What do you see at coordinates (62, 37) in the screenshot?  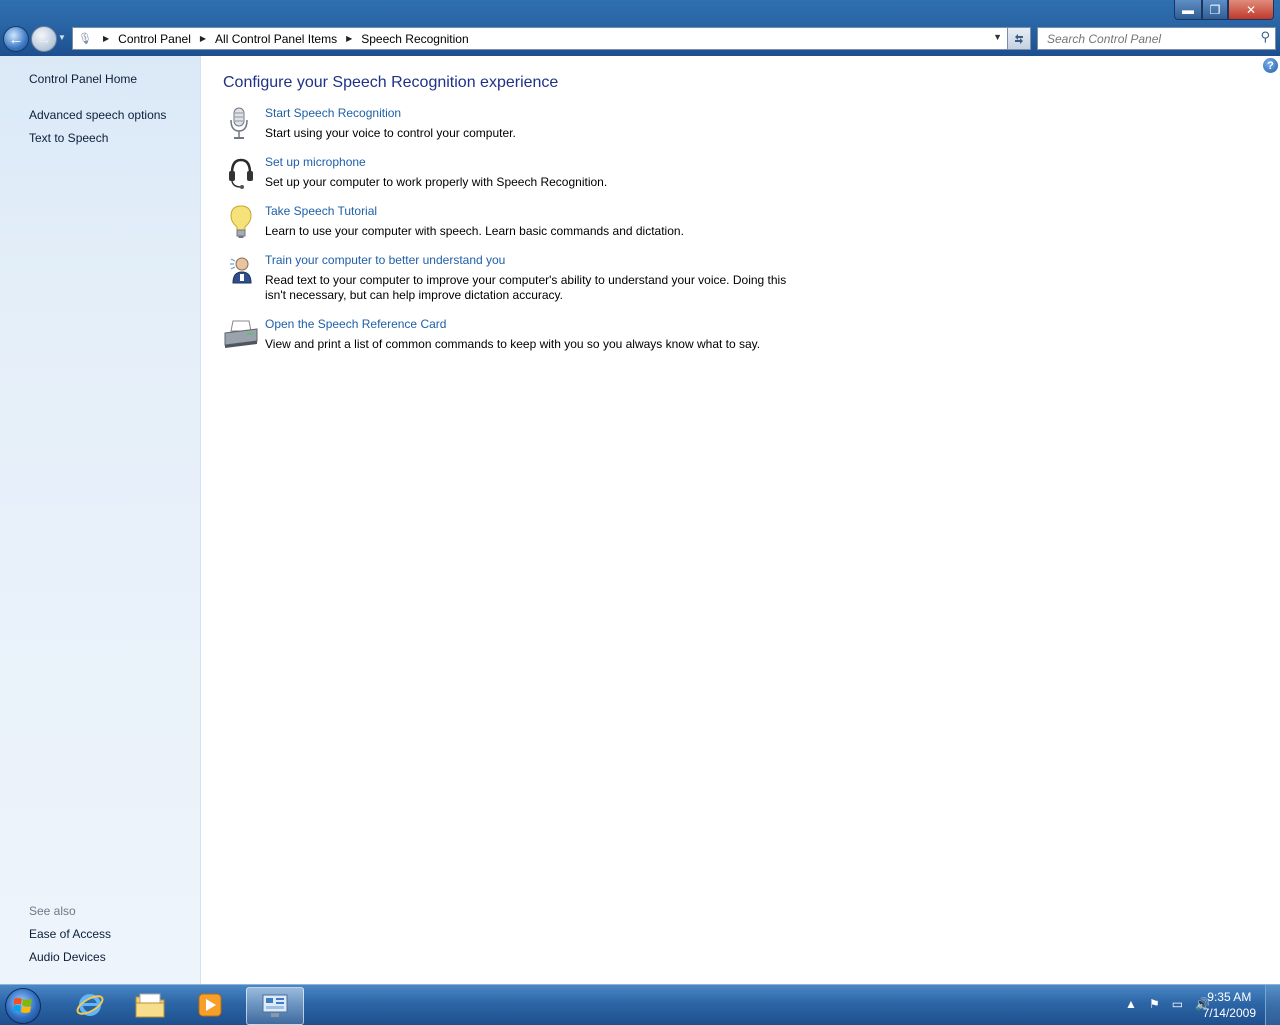 I see `recent-pages-dropdown-icon: ▼` at bounding box center [62, 37].